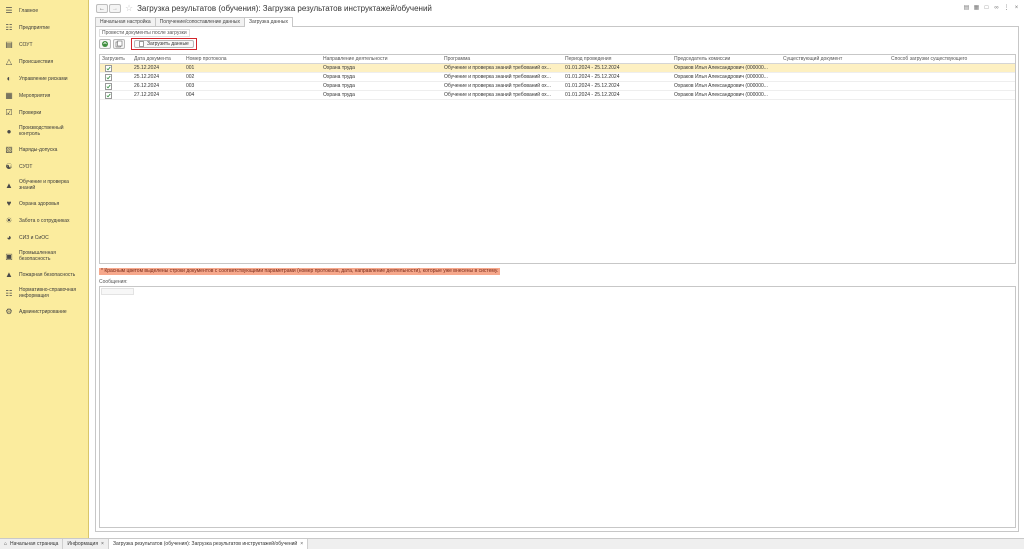  What do you see at coordinates (44, 112) in the screenshot?
I see `sidebar-item: ☑ Проверки` at bounding box center [44, 112].